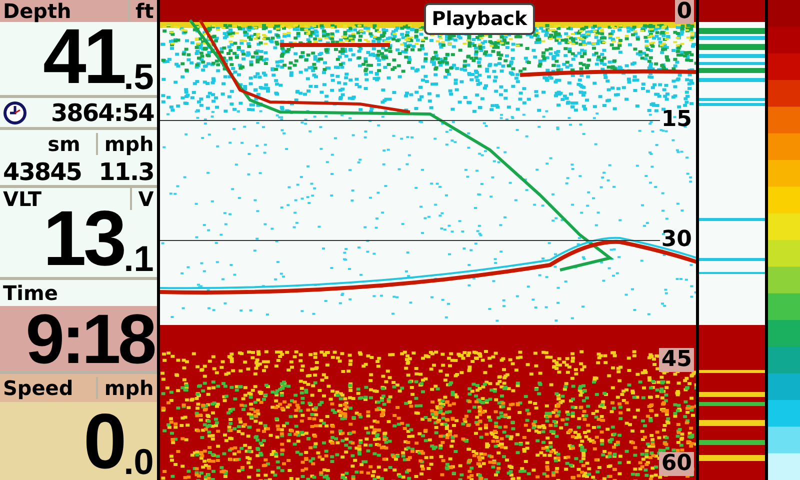 This screenshot has width=800, height=480. Describe the element at coordinates (142, 199) in the screenshot. I see `voltage-unit: V` at that location.